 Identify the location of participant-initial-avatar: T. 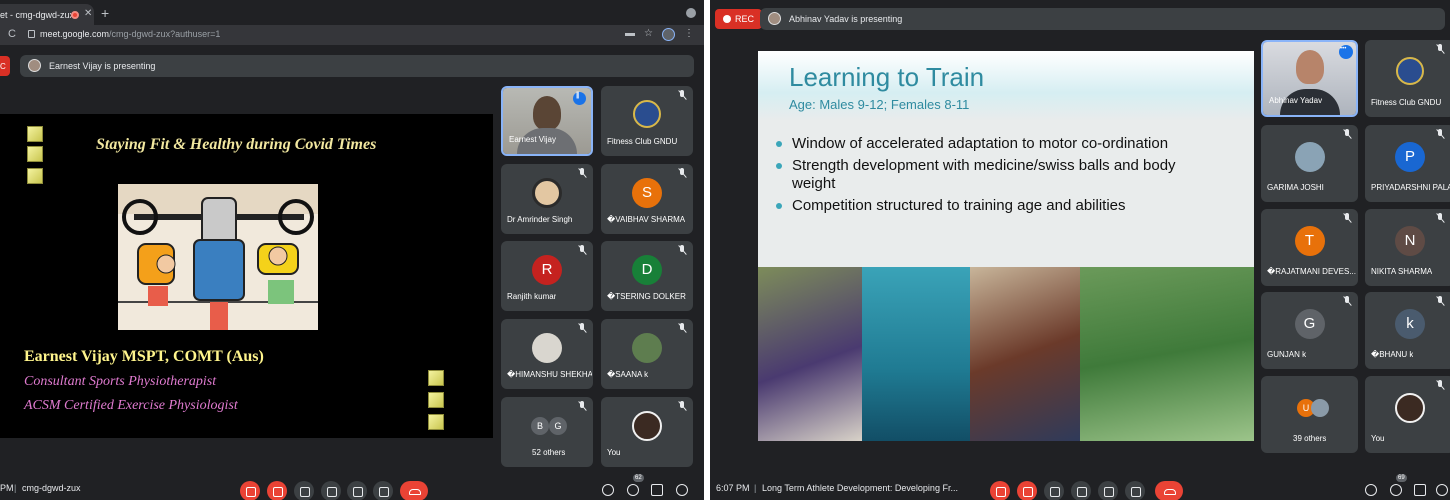
(1309, 241).